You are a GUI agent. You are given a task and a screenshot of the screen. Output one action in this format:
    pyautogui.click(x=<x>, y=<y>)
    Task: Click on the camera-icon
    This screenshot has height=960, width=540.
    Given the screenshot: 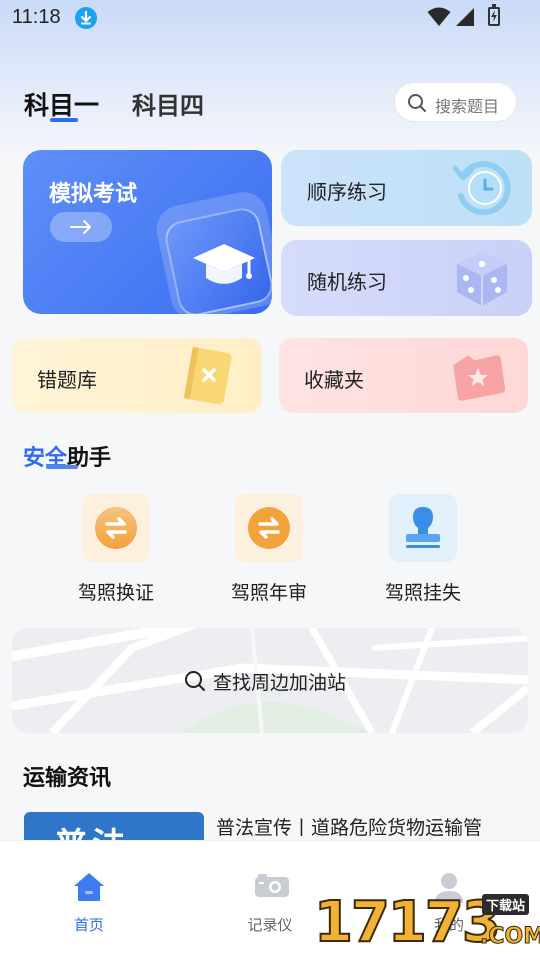 What is the action you would take?
    pyautogui.click(x=272, y=888)
    